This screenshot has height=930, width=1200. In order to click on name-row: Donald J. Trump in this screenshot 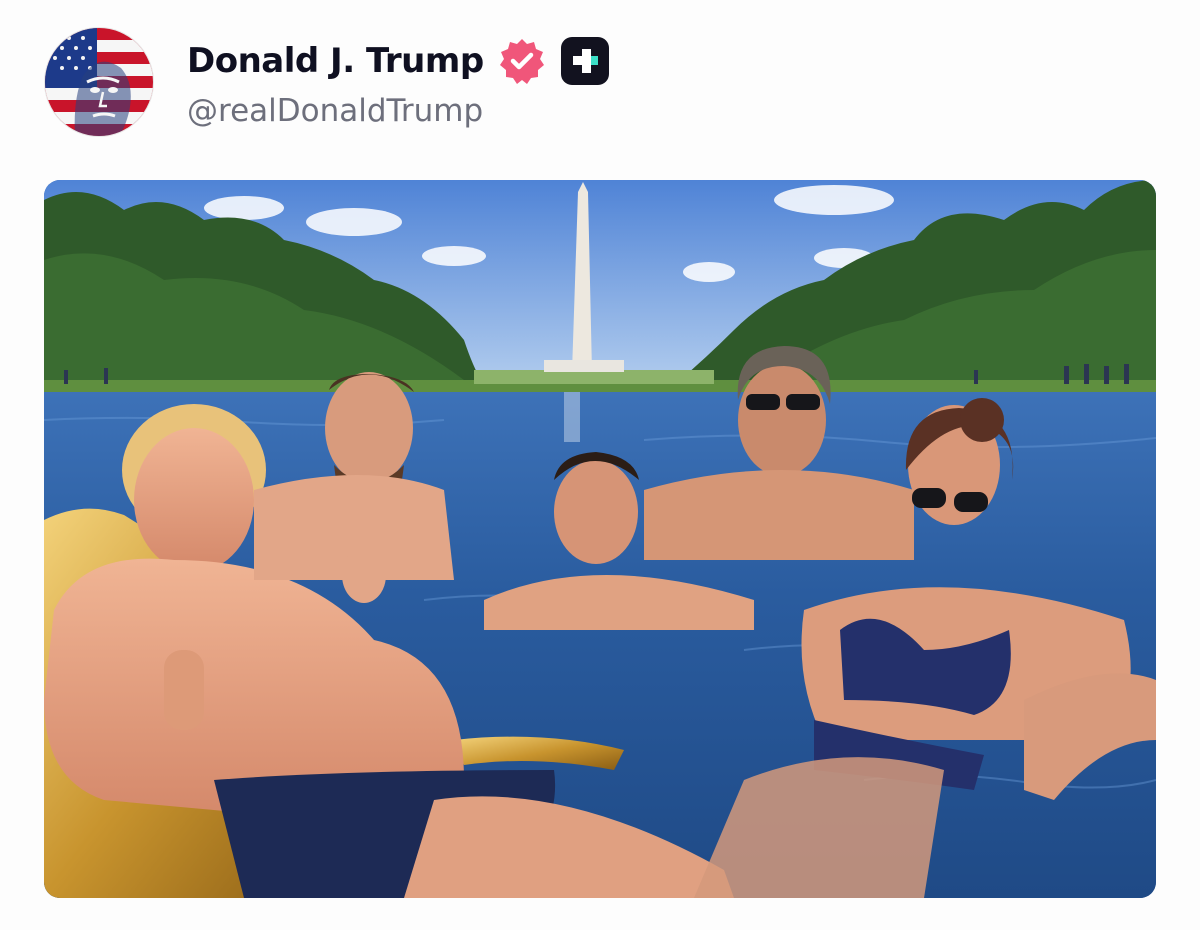, I will do `click(398, 61)`.